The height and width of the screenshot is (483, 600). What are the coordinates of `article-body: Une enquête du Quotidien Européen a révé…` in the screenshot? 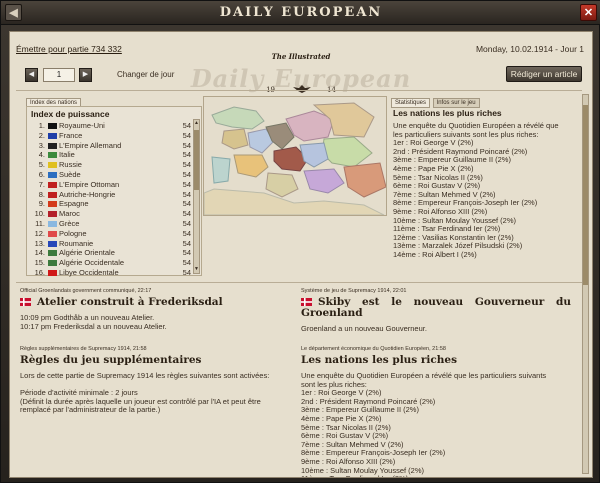 It's located at (436, 424).